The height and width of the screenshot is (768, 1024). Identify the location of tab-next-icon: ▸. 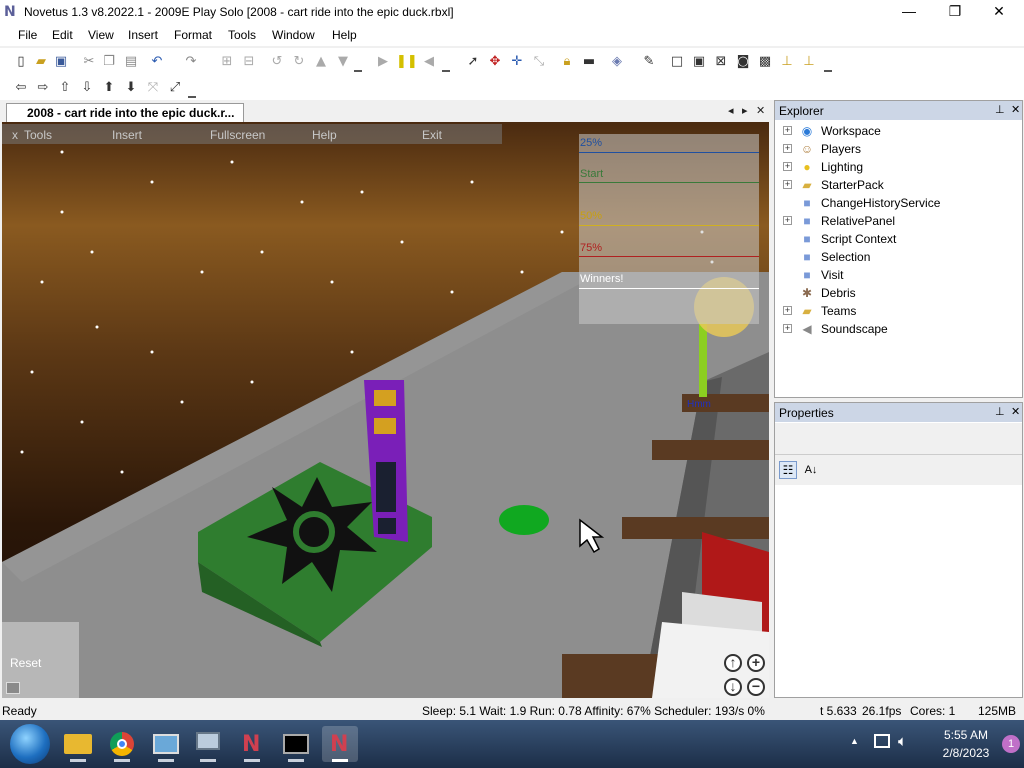
(745, 110).